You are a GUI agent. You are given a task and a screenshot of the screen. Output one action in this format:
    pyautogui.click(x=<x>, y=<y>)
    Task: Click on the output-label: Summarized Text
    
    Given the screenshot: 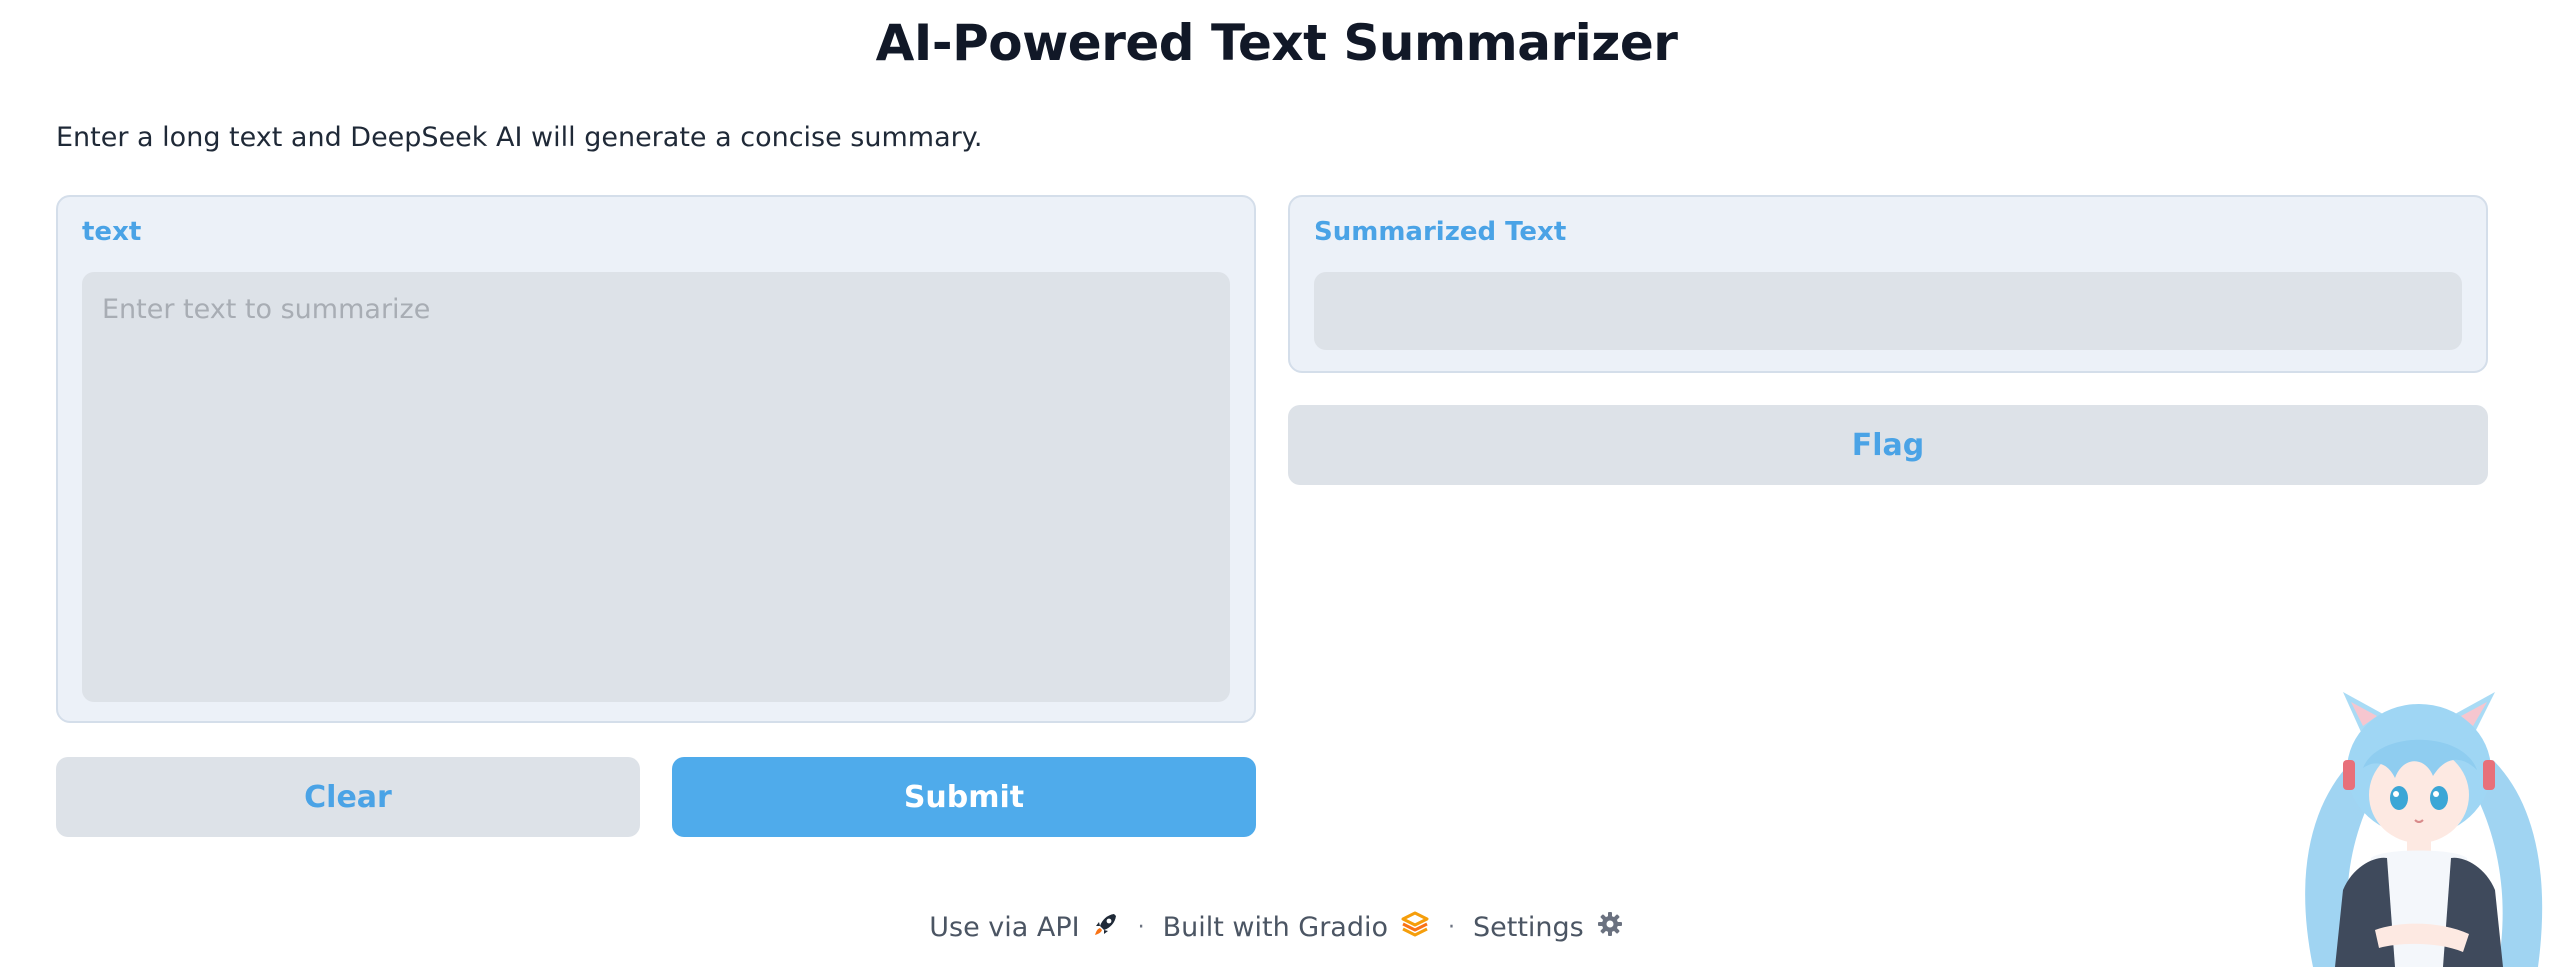 What is the action you would take?
    pyautogui.click(x=1440, y=232)
    